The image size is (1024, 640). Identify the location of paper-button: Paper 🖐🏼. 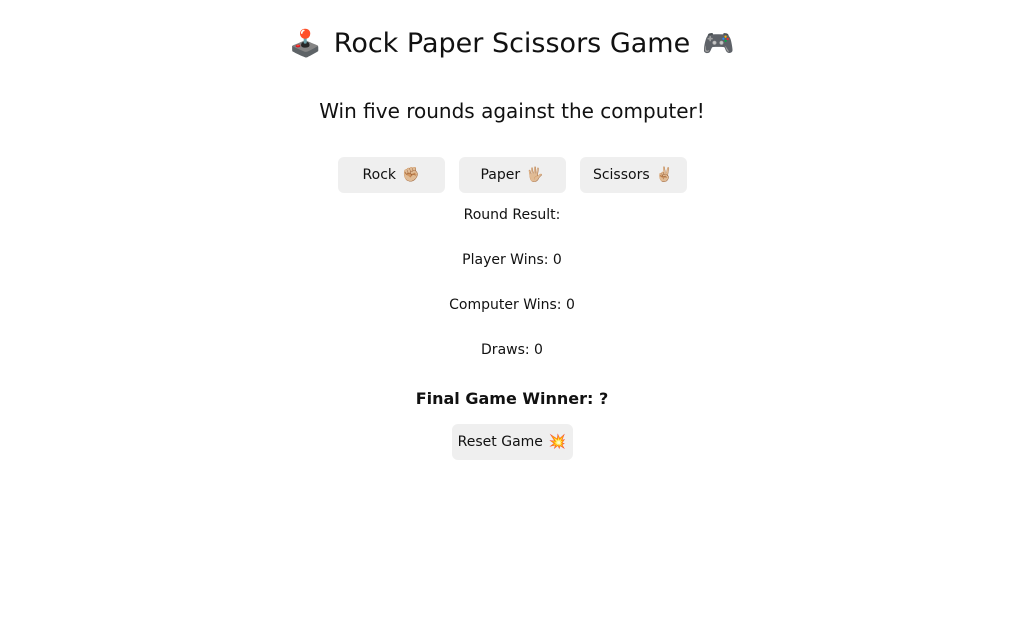
(512, 175).